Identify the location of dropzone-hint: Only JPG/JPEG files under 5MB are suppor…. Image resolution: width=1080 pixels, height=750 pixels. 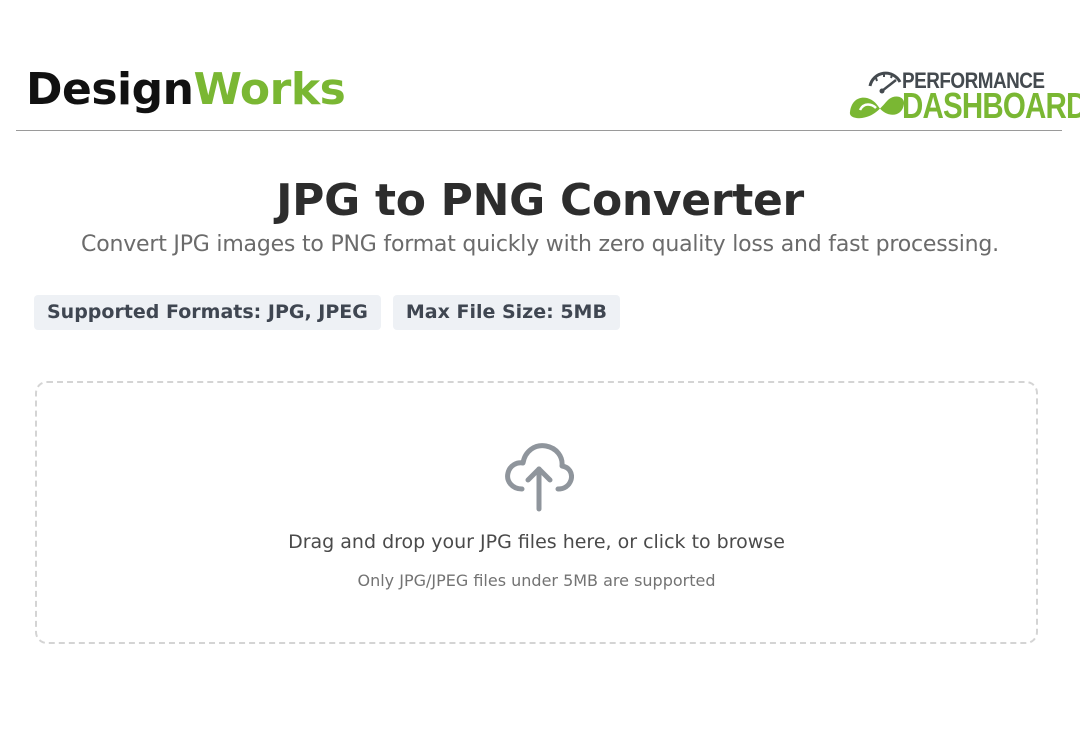
(536, 580).